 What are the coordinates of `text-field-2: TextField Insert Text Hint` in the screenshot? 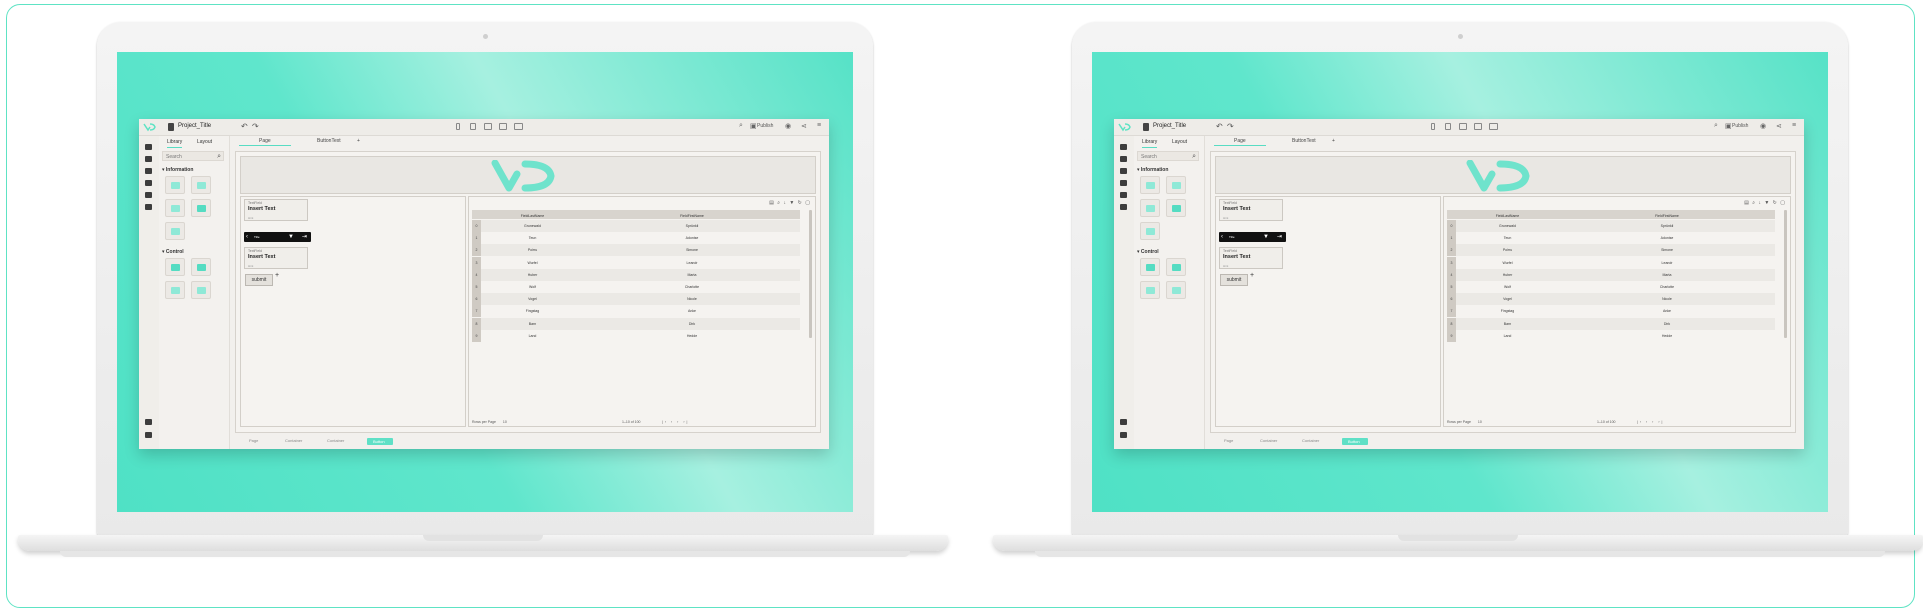 It's located at (1251, 258).